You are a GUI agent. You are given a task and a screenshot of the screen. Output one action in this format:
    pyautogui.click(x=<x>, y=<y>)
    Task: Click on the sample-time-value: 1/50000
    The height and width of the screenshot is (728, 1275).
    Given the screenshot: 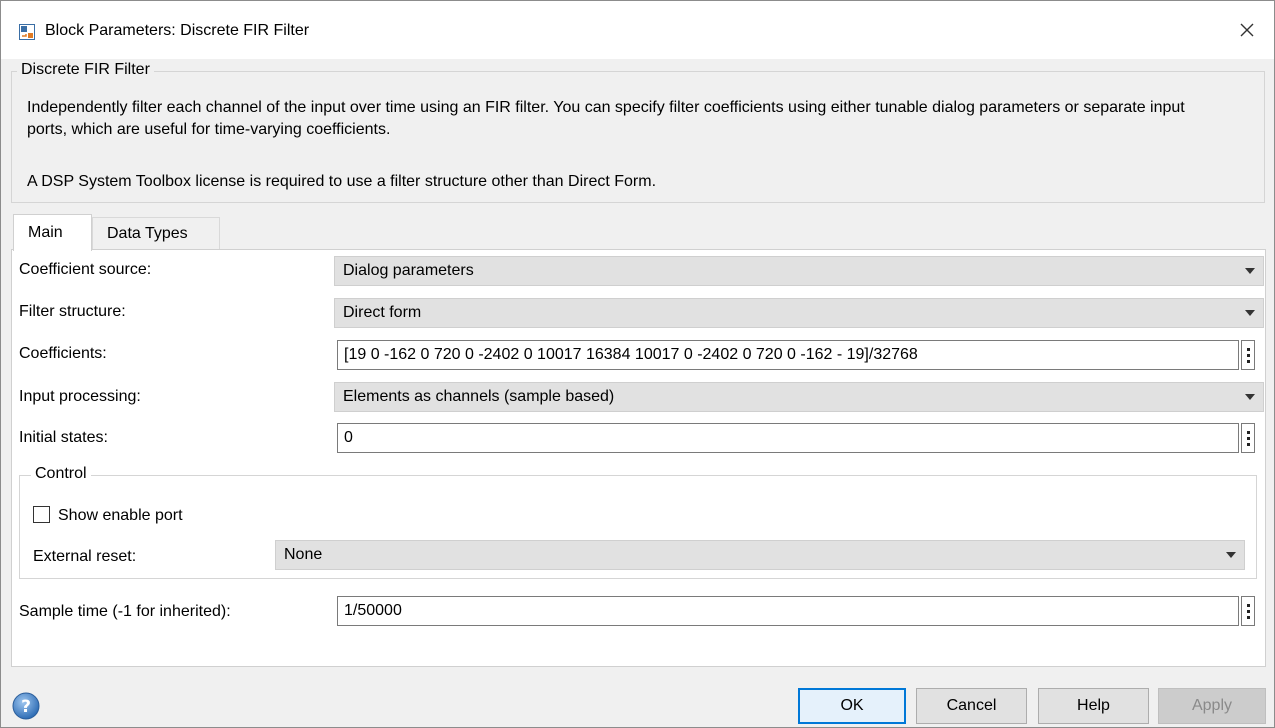 What is the action you would take?
    pyautogui.click(x=373, y=610)
    